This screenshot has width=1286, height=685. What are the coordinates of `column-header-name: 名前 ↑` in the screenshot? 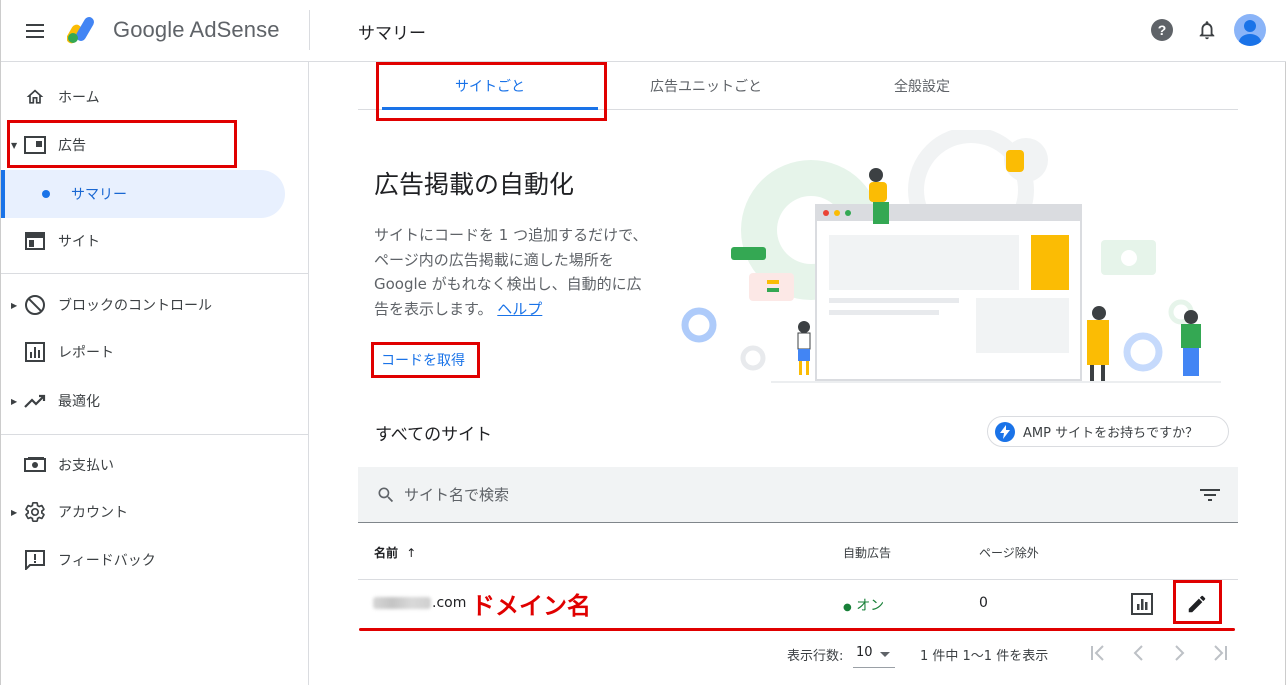 It's located at (395, 552).